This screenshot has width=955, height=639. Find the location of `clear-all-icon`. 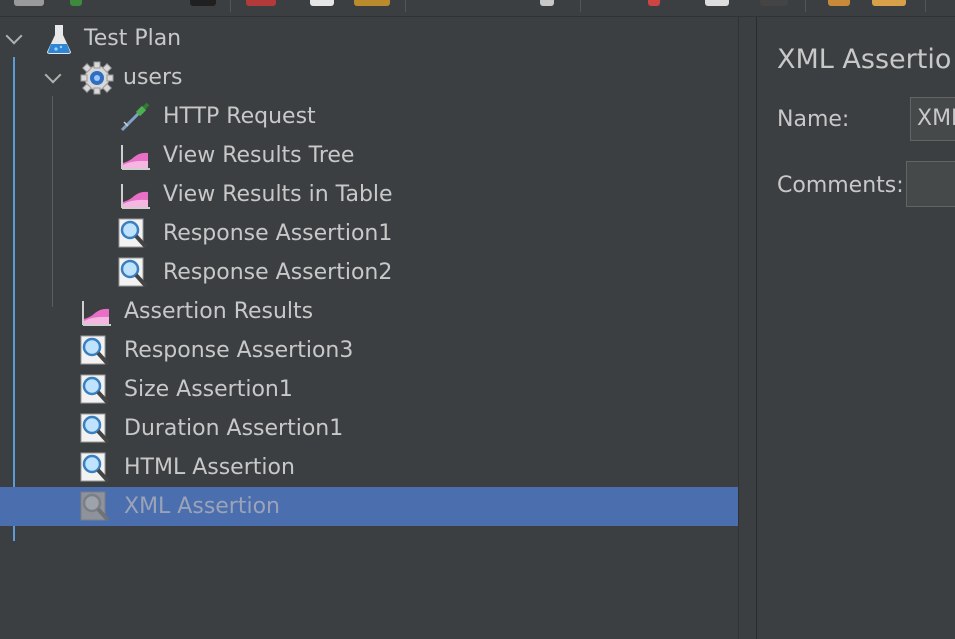

clear-all-icon is located at coordinates (774, 3).